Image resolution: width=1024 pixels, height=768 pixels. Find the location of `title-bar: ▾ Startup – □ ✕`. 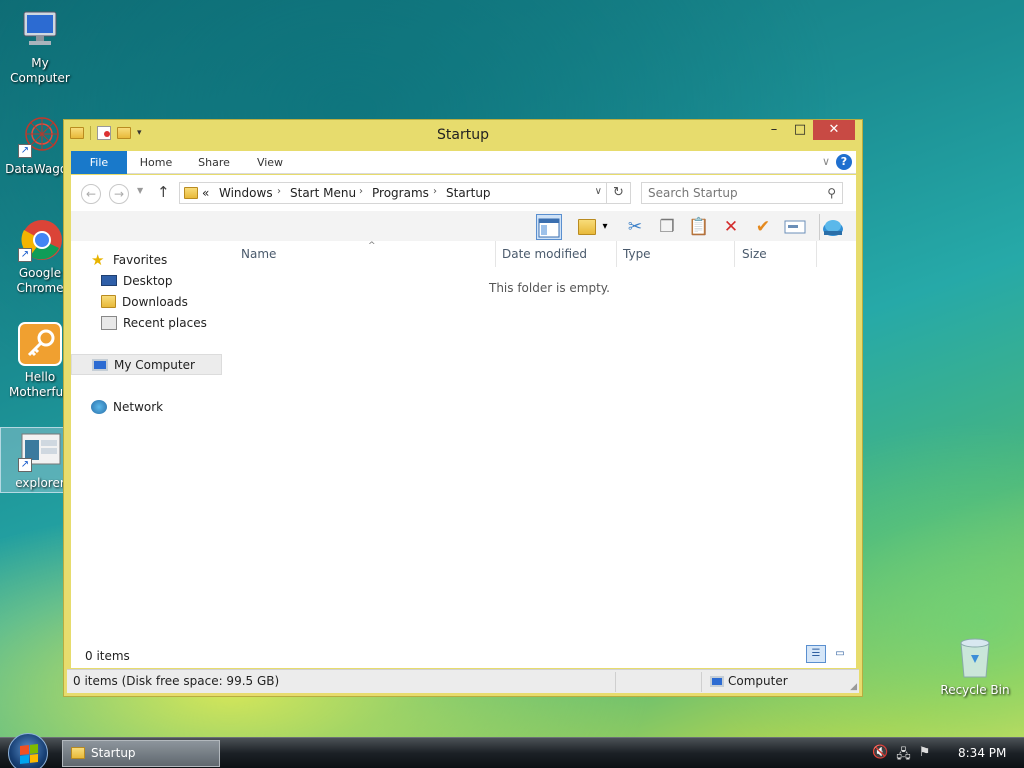

title-bar: ▾ Startup – □ ✕ is located at coordinates (463, 135).